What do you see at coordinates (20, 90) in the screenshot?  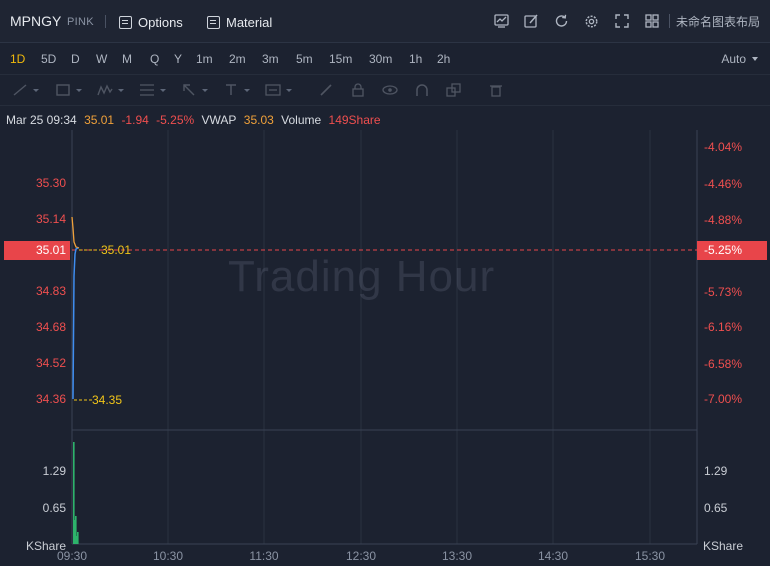 I see `trendline-tool-icon` at bounding box center [20, 90].